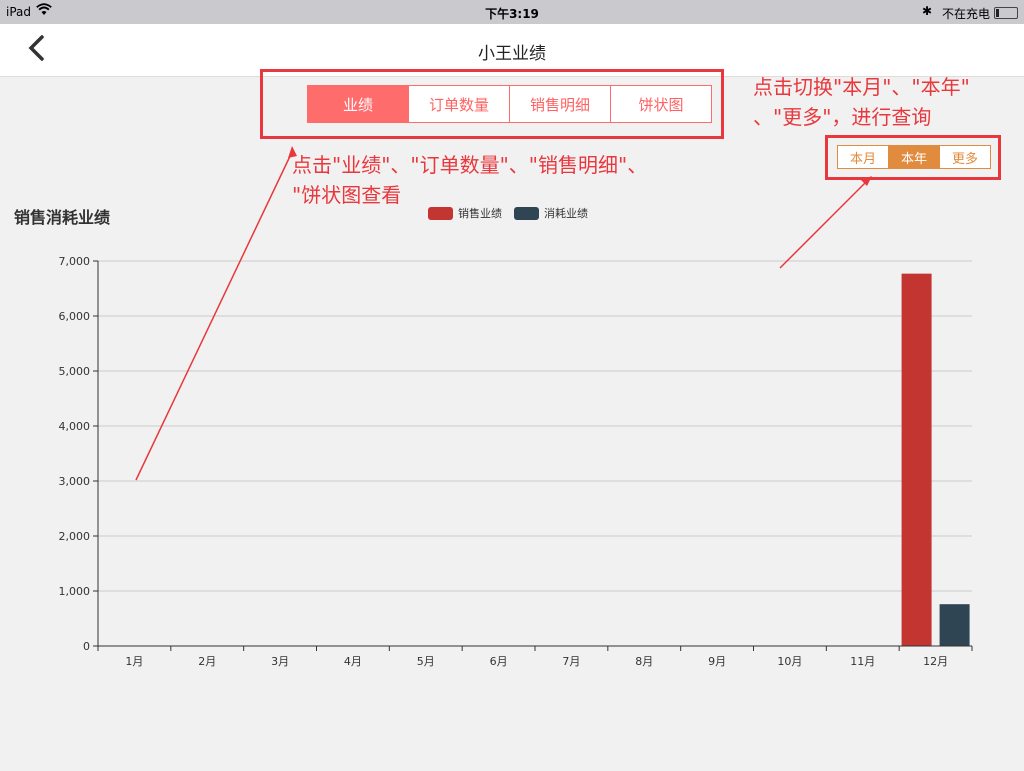 The width and height of the screenshot is (1024, 771). Describe the element at coordinates (75, 371) in the screenshot. I see `y-tick-label: 5,000` at that location.